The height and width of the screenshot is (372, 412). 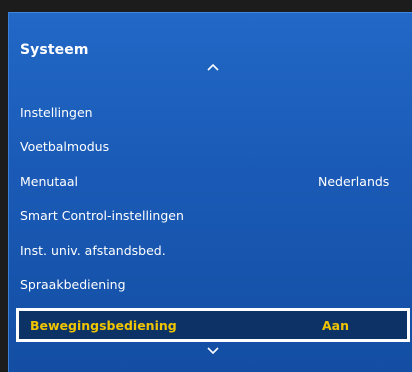 What do you see at coordinates (205, 112) in the screenshot?
I see `menu-item-instellingen: Instellingen` at bounding box center [205, 112].